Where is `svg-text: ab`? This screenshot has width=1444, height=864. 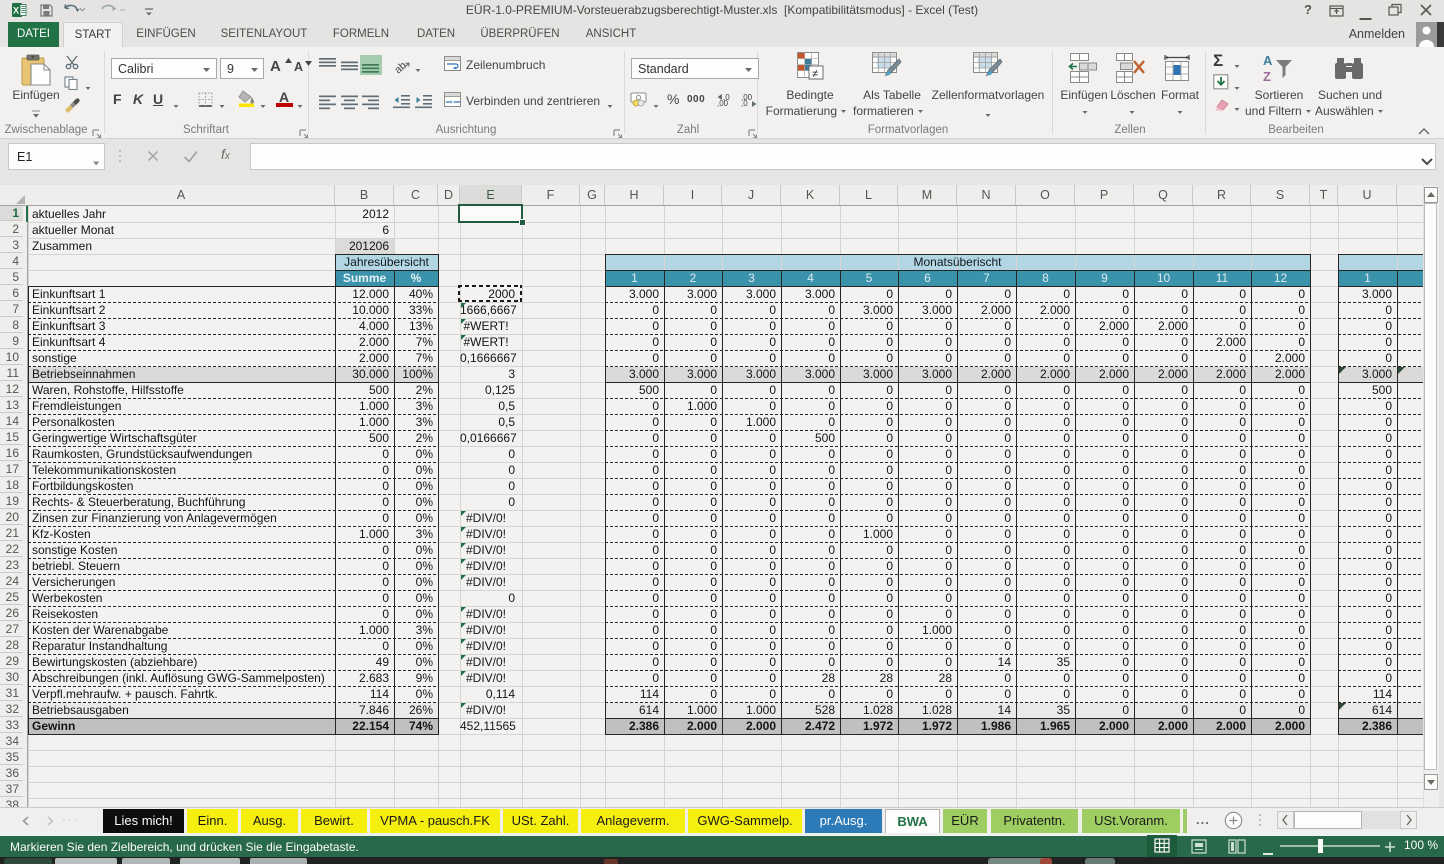 svg-text: ab is located at coordinates (400, 66).